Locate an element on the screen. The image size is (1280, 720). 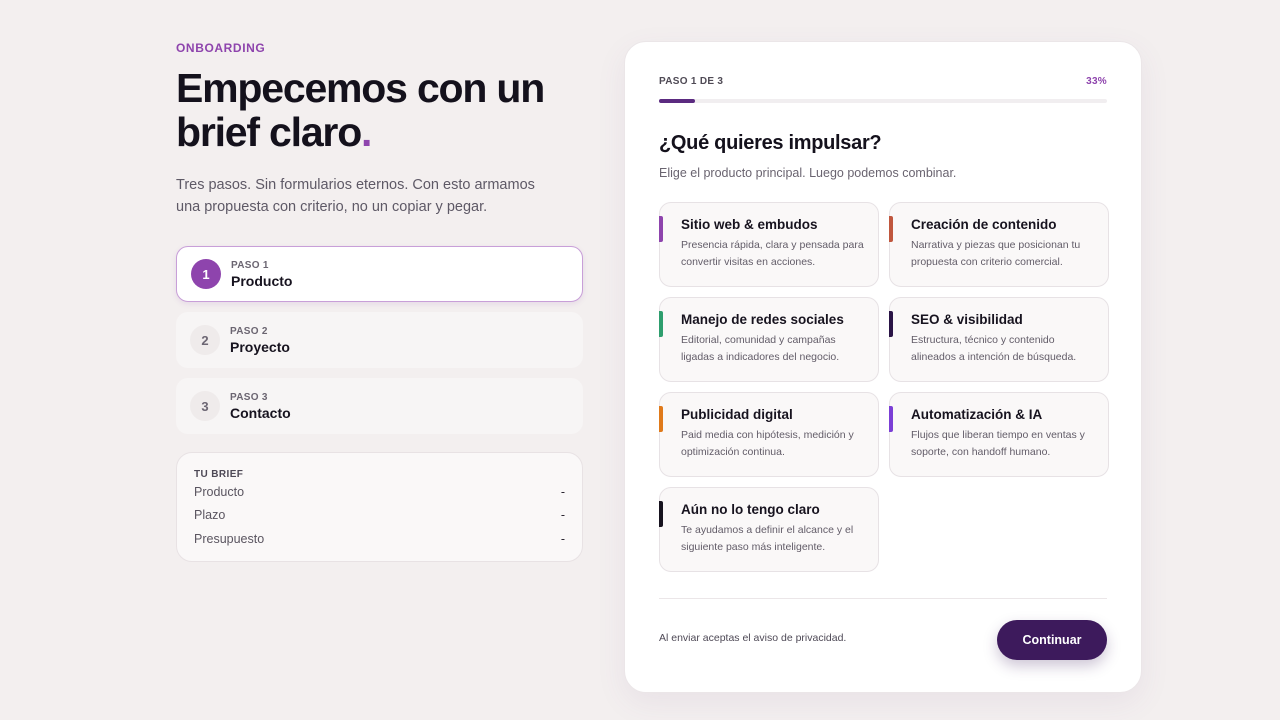
option-title: Publicidad digital is located at coordinates (737, 414).